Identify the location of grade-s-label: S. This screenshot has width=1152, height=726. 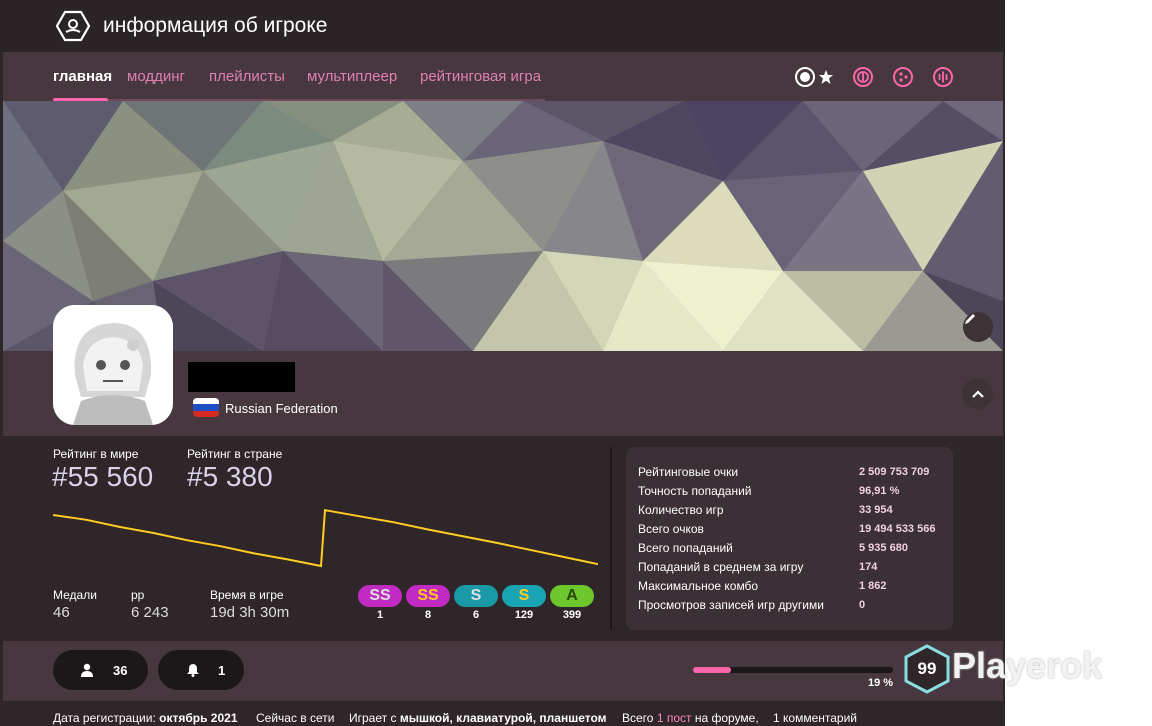
(524, 595).